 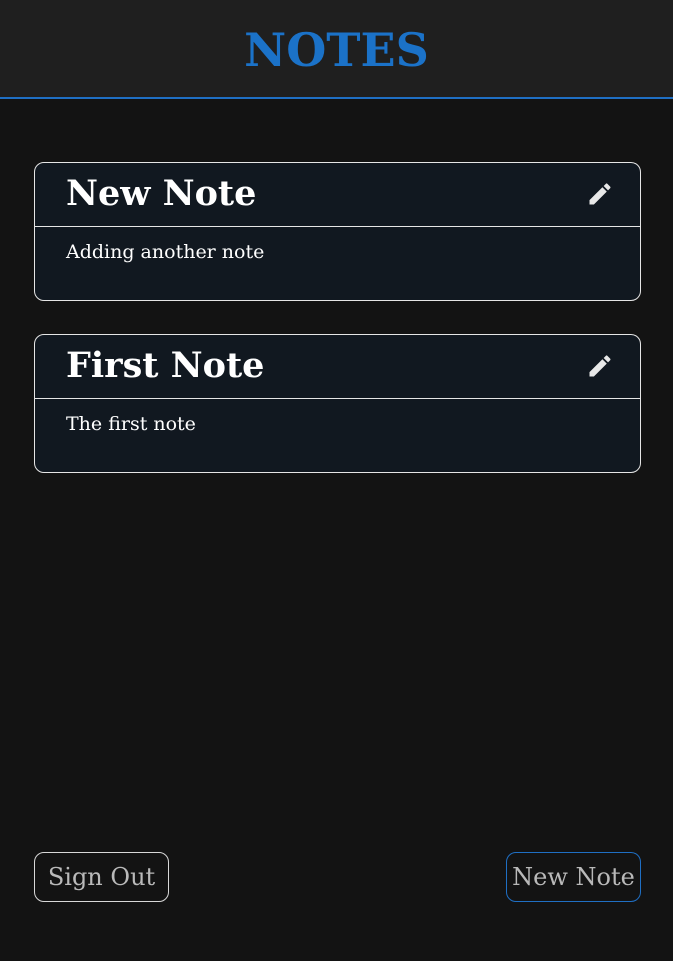 I want to click on note-body: The first note, so click(x=131, y=424).